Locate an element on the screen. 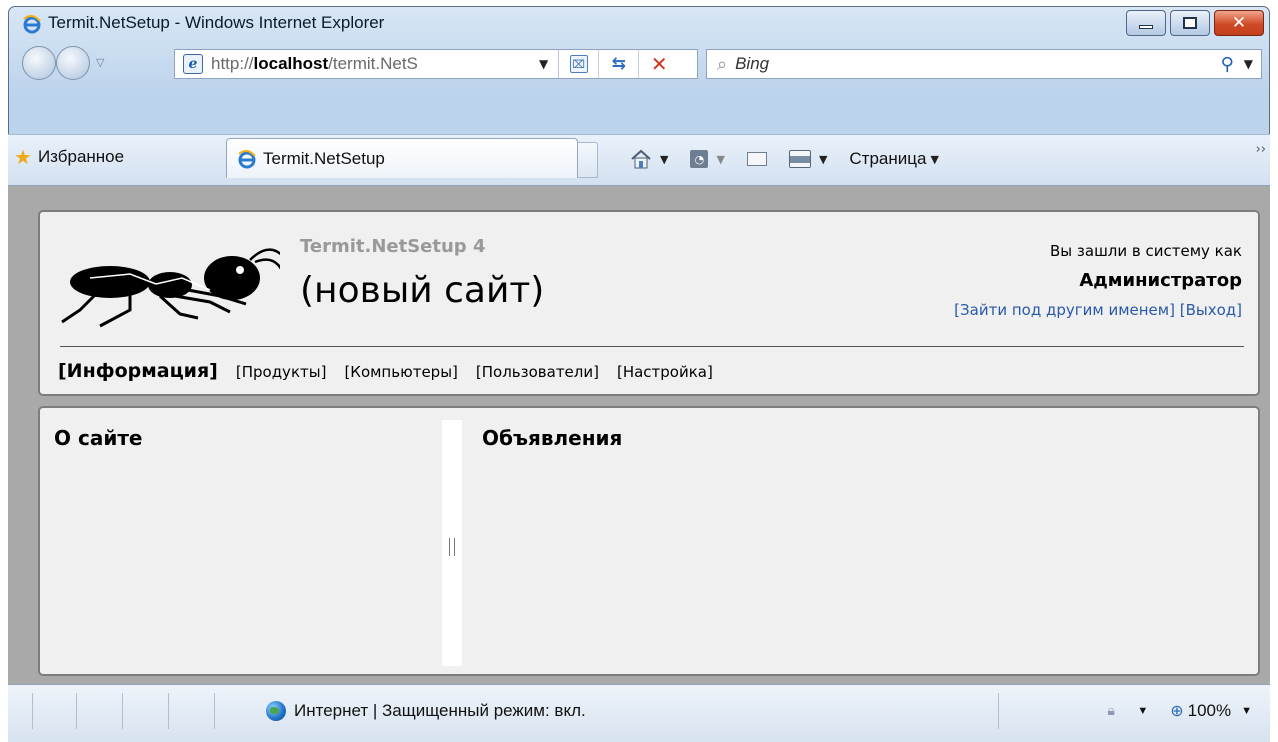 The image size is (1278, 742). tab-label: Termit.NetSetup is located at coordinates (324, 158).